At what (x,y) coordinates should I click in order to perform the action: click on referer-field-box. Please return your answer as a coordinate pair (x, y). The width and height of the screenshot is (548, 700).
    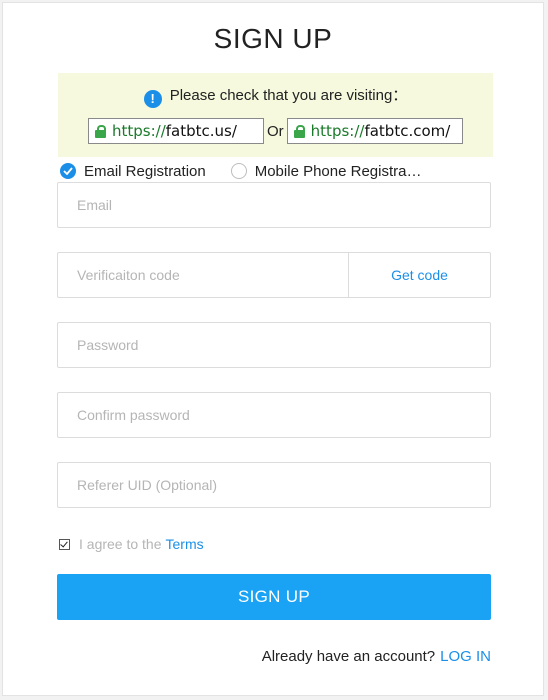
    Looking at the image, I should click on (274, 485).